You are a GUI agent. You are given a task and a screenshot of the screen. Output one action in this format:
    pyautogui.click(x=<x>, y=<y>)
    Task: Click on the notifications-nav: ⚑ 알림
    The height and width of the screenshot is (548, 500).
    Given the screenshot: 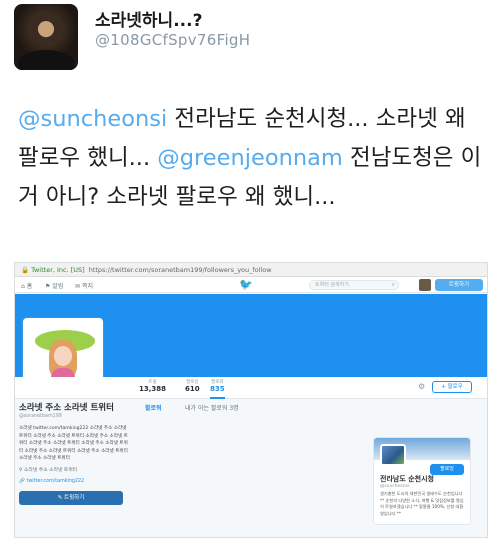 What is the action you would take?
    pyautogui.click(x=54, y=285)
    